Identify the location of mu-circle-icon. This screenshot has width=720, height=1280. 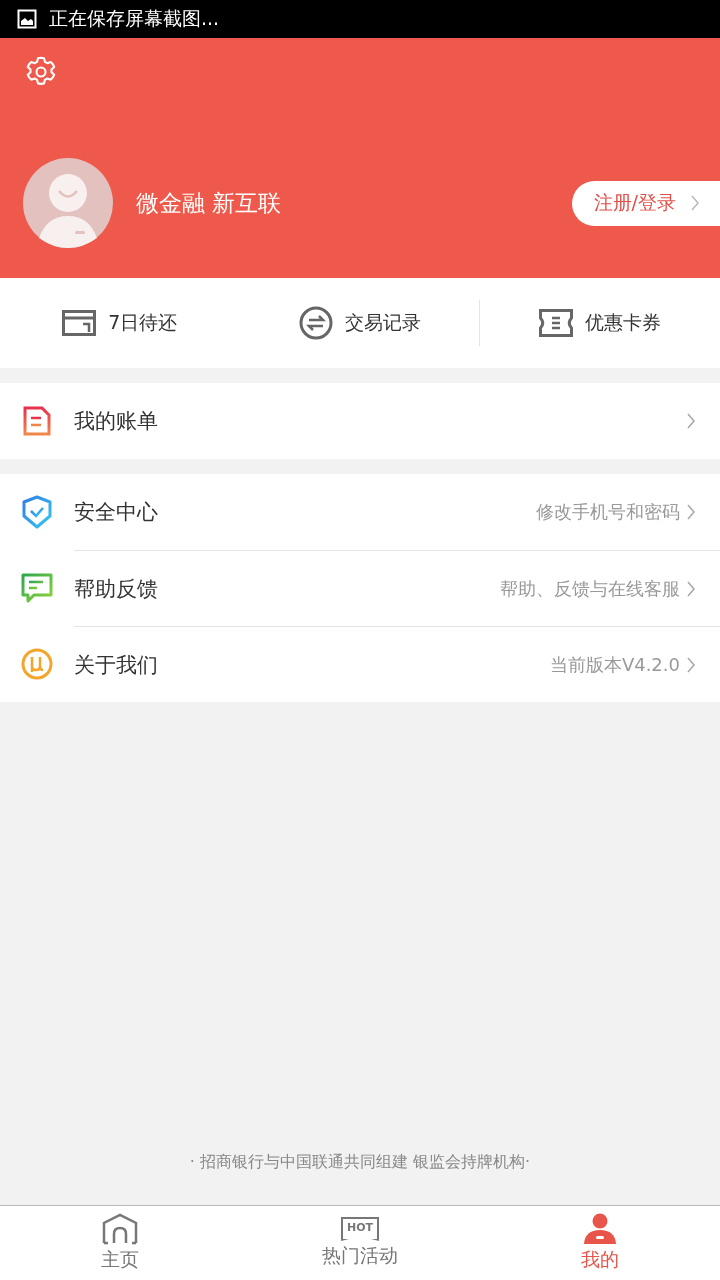
(37, 664).